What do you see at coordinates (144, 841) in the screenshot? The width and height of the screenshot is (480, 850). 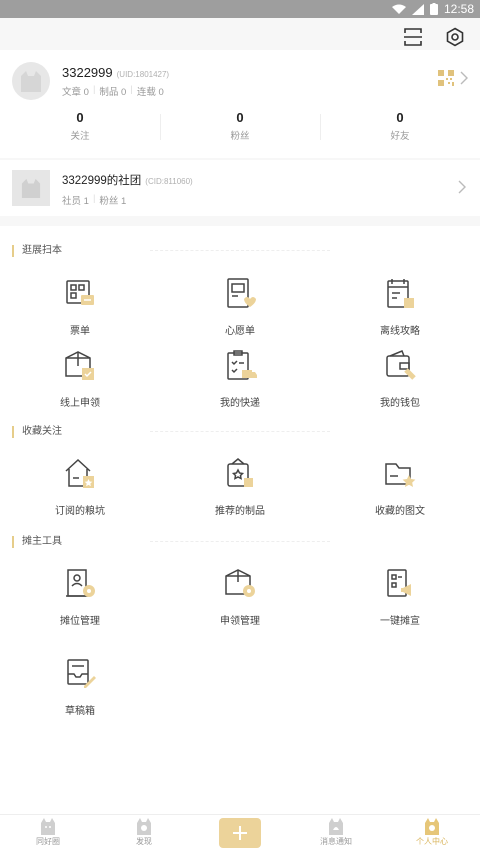 I see `tab-discover-label: 发现` at bounding box center [144, 841].